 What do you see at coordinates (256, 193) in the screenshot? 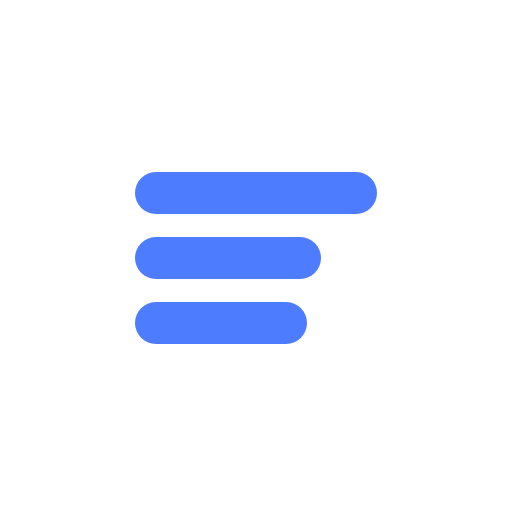
I see `menu-bar-top` at bounding box center [256, 193].